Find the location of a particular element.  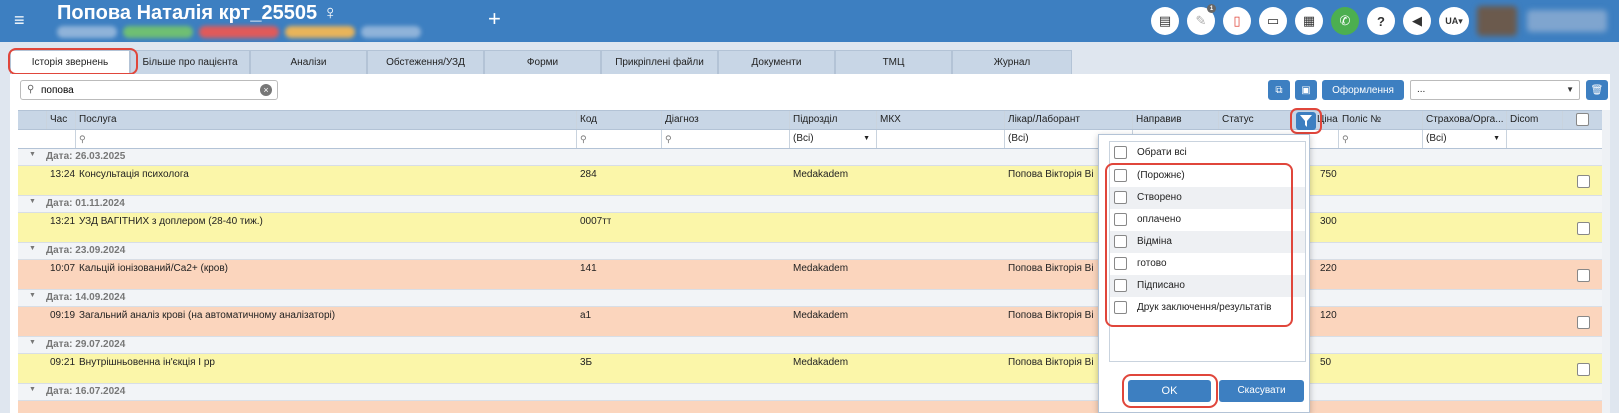

column-header-unit: Підрозділ is located at coordinates (833, 120).